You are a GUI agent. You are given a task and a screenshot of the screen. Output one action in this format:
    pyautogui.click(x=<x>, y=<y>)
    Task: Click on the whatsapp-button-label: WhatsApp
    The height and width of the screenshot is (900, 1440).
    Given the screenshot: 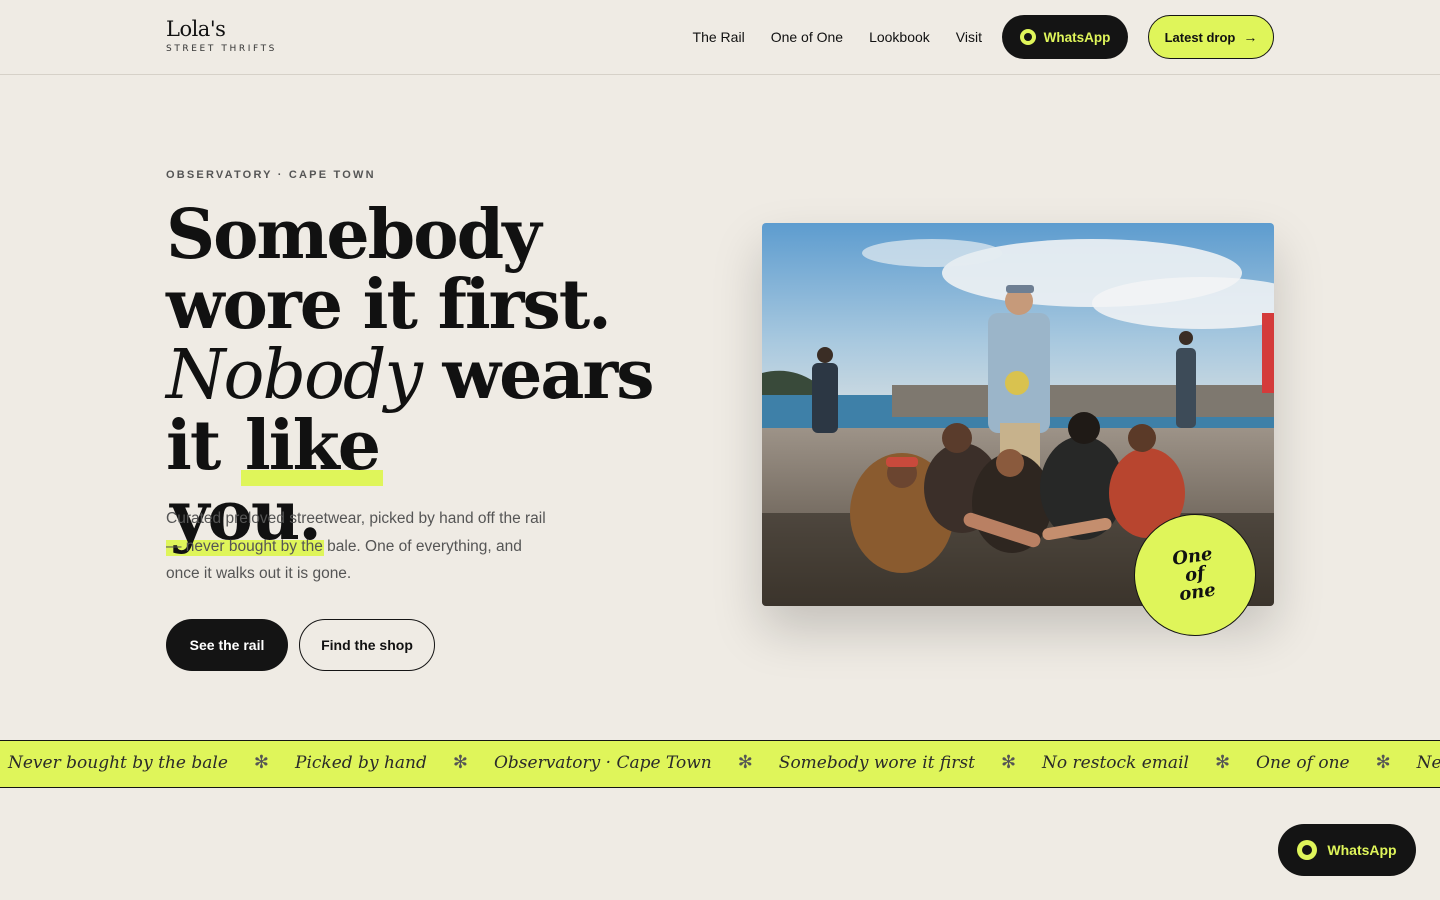 What is the action you would take?
    pyautogui.click(x=1077, y=37)
    